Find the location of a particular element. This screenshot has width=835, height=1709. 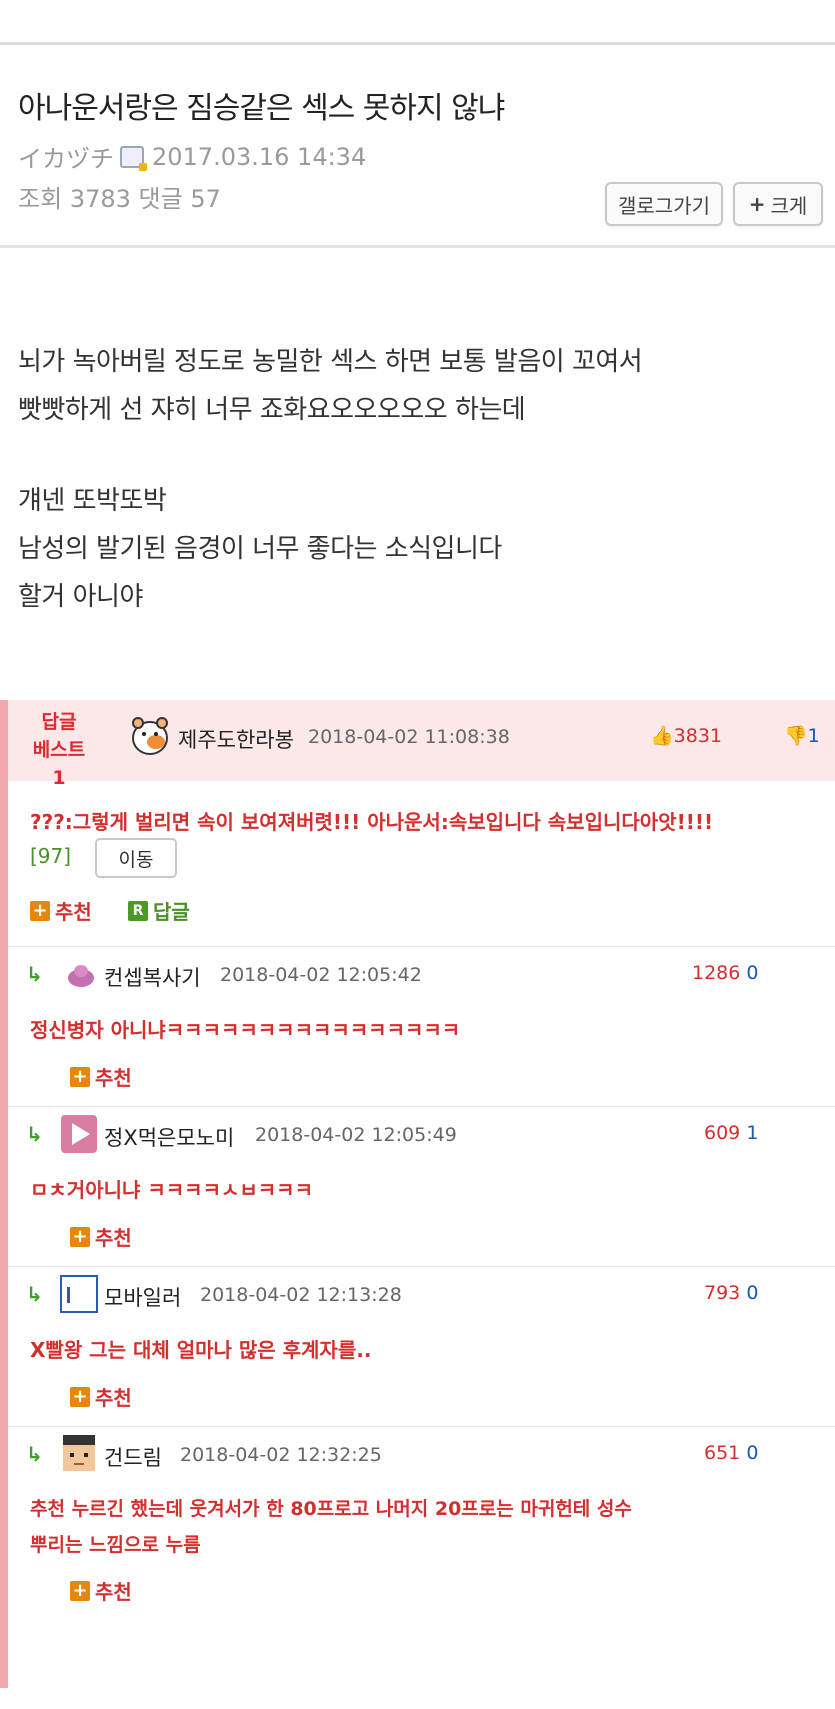

header-divider is located at coordinates (417, 246).